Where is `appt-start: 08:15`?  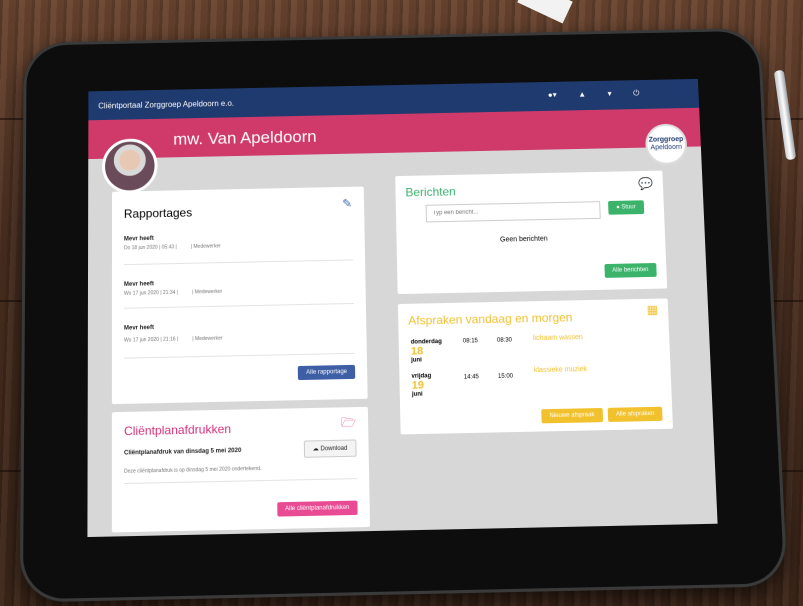
appt-start: 08:15 is located at coordinates (470, 341).